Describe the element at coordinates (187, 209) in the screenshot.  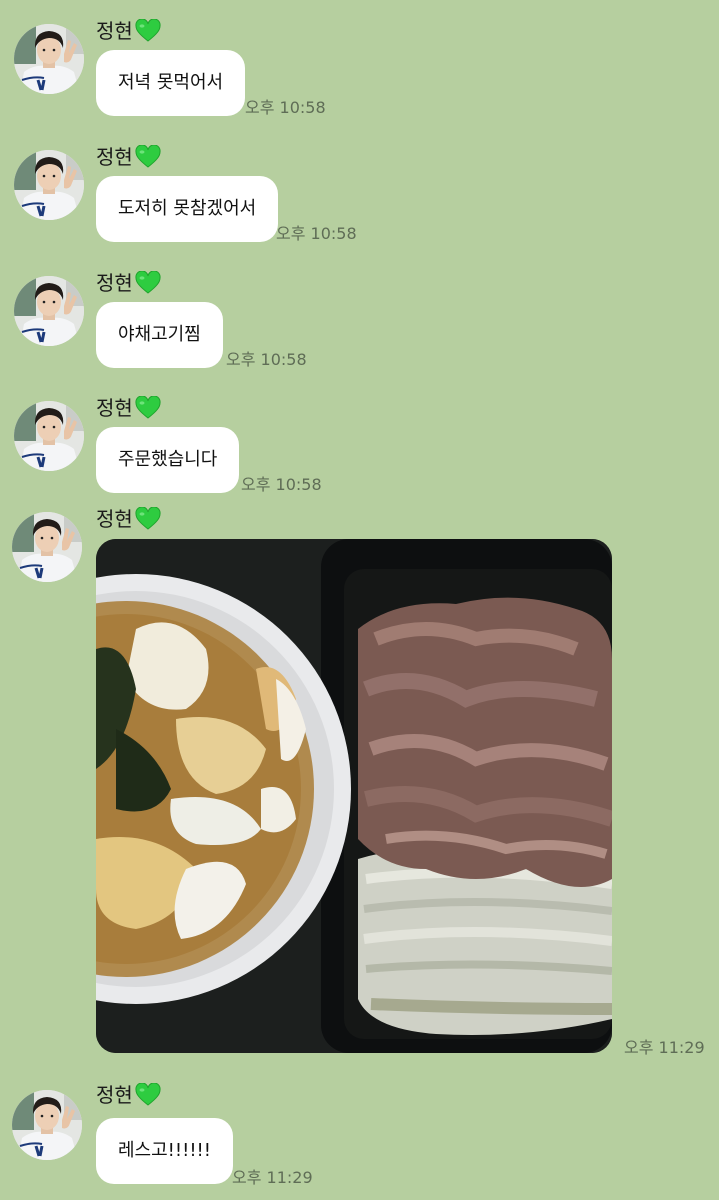
I see `message-bubble: 도저히 못참겠어서` at that location.